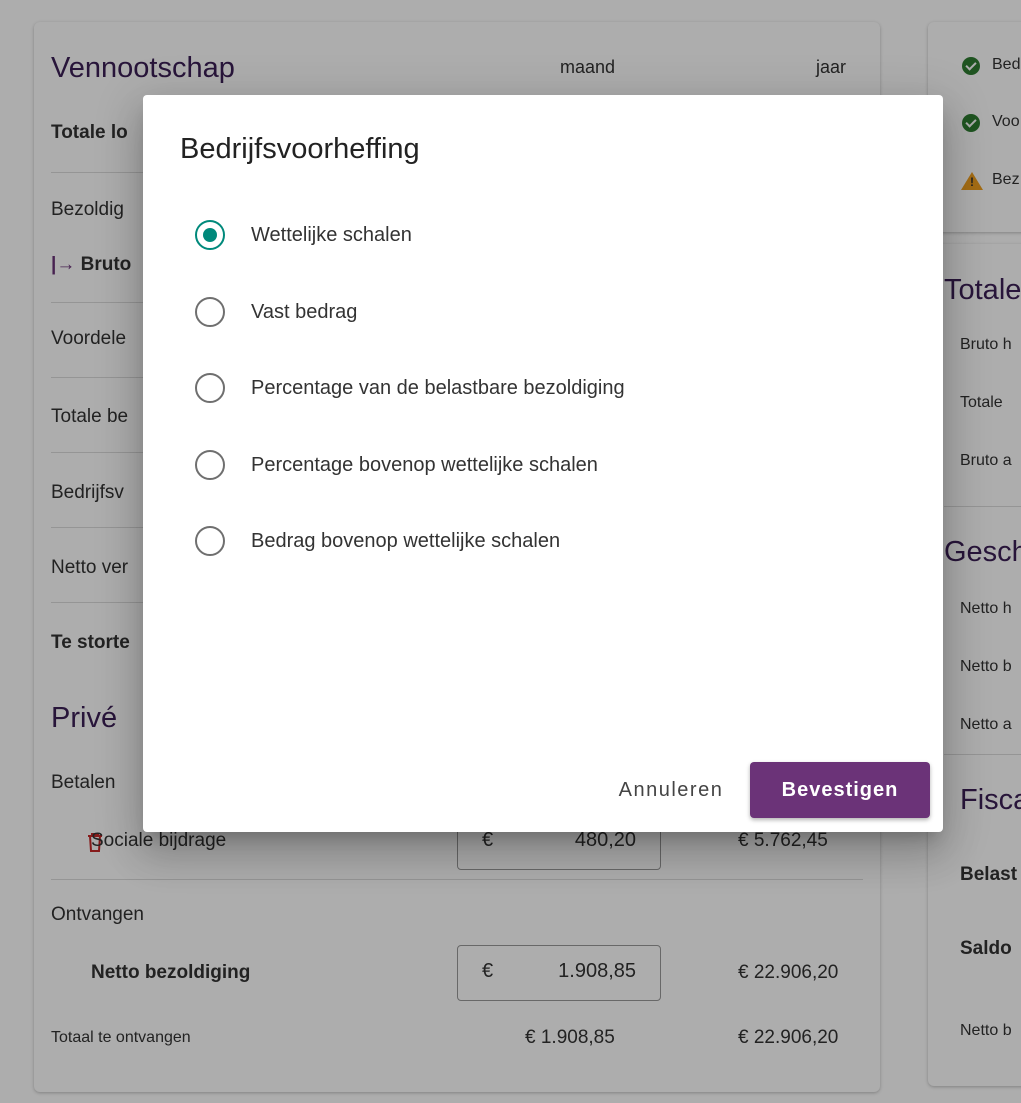 This screenshot has height=1103, width=1021. What do you see at coordinates (304, 311) in the screenshot?
I see `radio-option-label: Vast bedrag` at bounding box center [304, 311].